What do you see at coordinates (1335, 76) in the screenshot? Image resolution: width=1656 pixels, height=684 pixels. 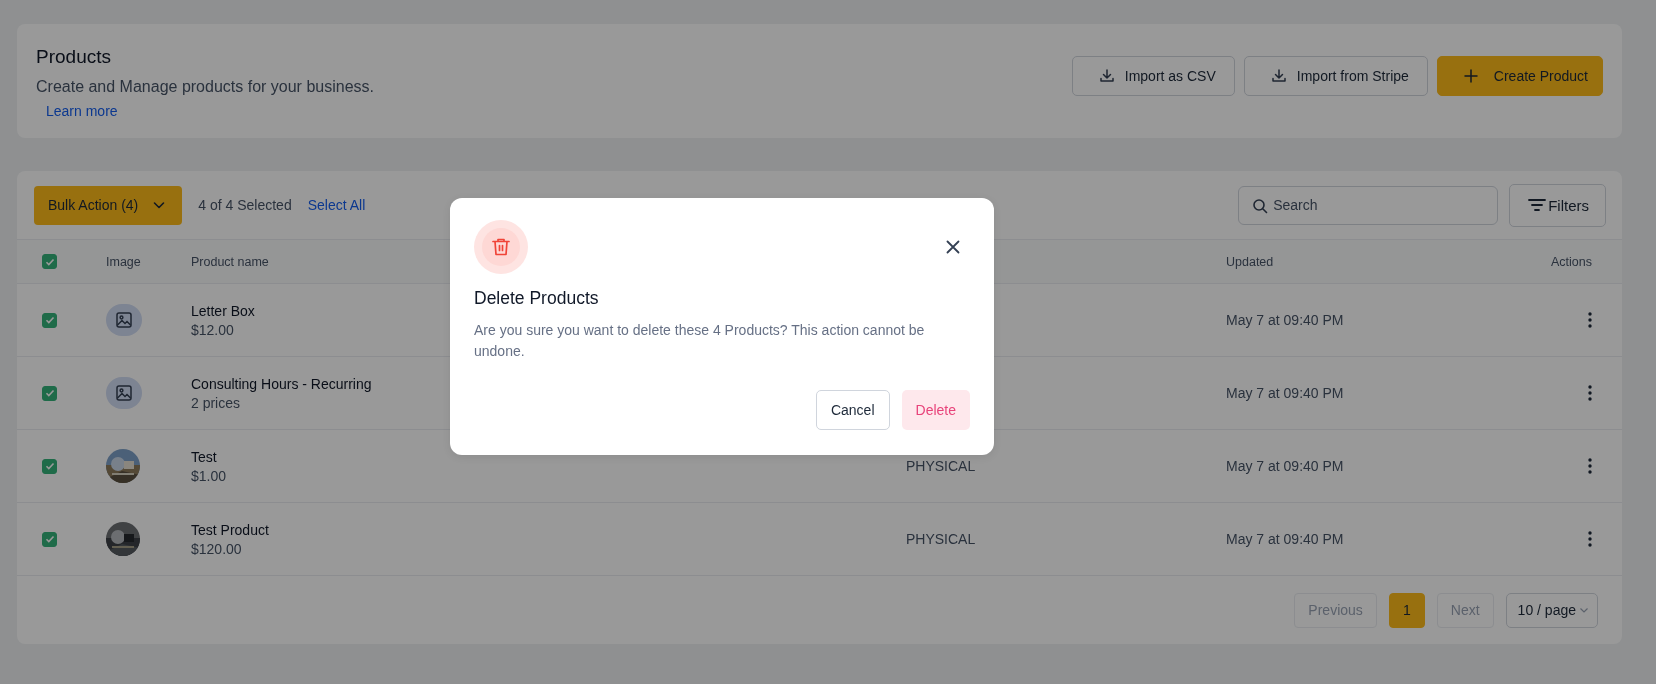 I see `import-button: Import from Stripe` at bounding box center [1335, 76].